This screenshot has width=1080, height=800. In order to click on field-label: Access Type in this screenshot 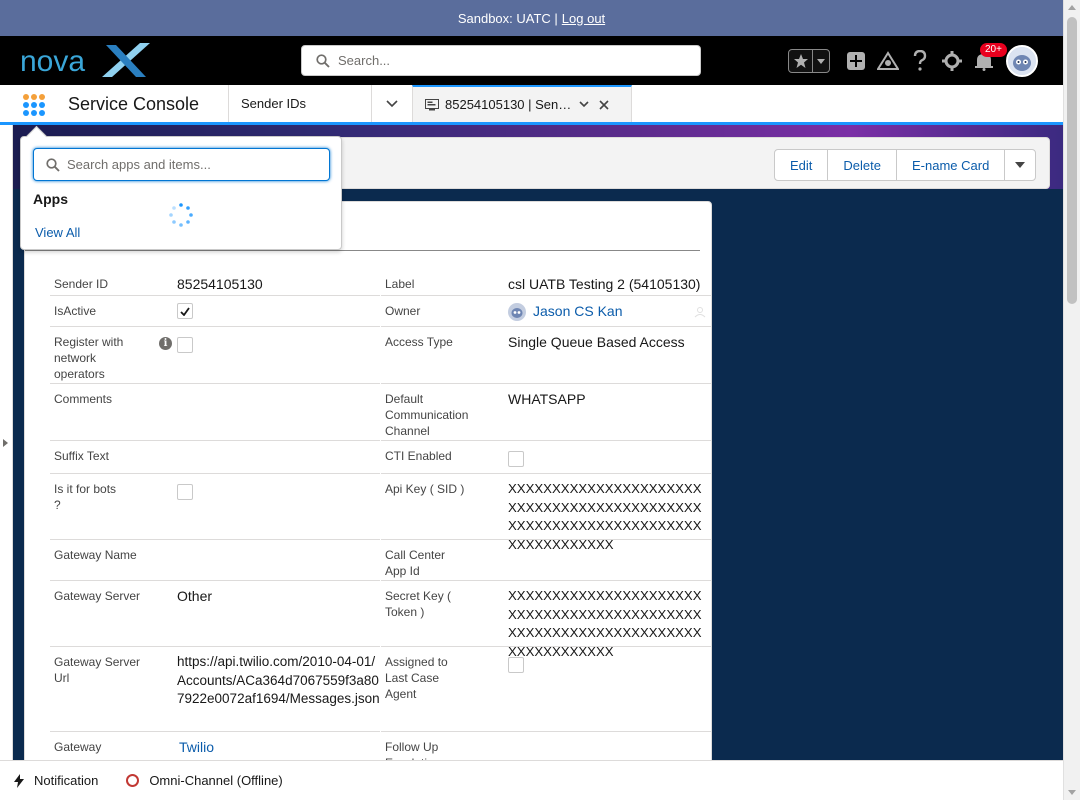, I will do `click(419, 342)`.